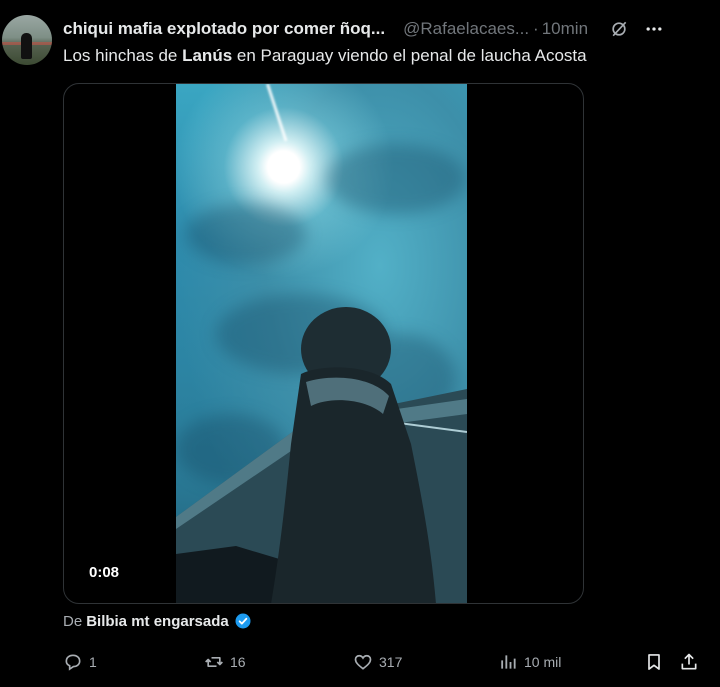 This screenshot has width=720, height=687. Describe the element at coordinates (353, 455) in the screenshot. I see `spectator-silhouette` at that location.